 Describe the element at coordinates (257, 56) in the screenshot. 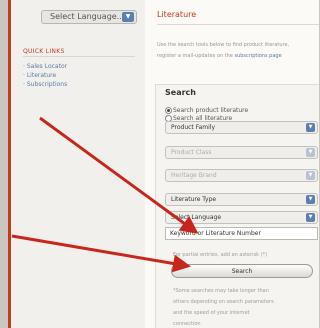

I see `subscriptions-link: subscriptions page` at that location.